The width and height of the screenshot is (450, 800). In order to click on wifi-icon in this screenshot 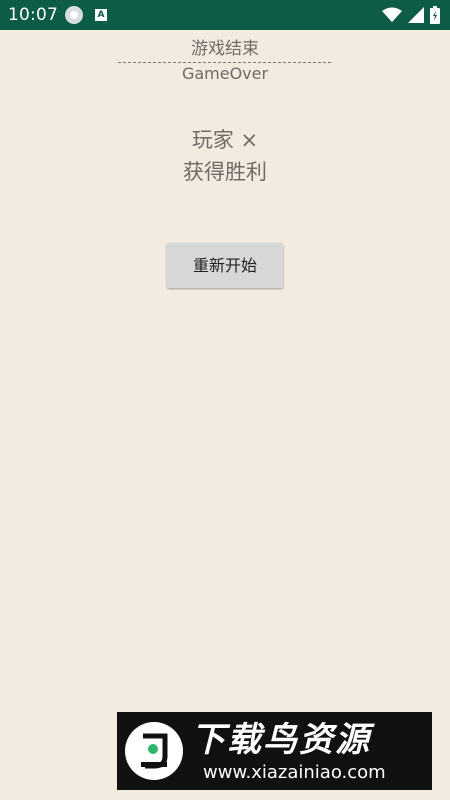, I will do `click(392, 15)`.